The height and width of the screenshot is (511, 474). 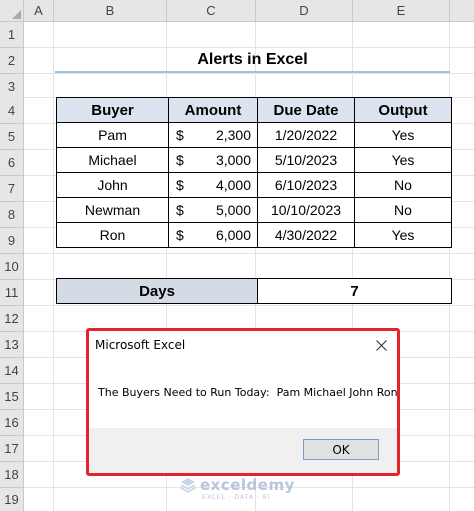 I want to click on cell-due-date: 5/10/2023, so click(x=306, y=160).